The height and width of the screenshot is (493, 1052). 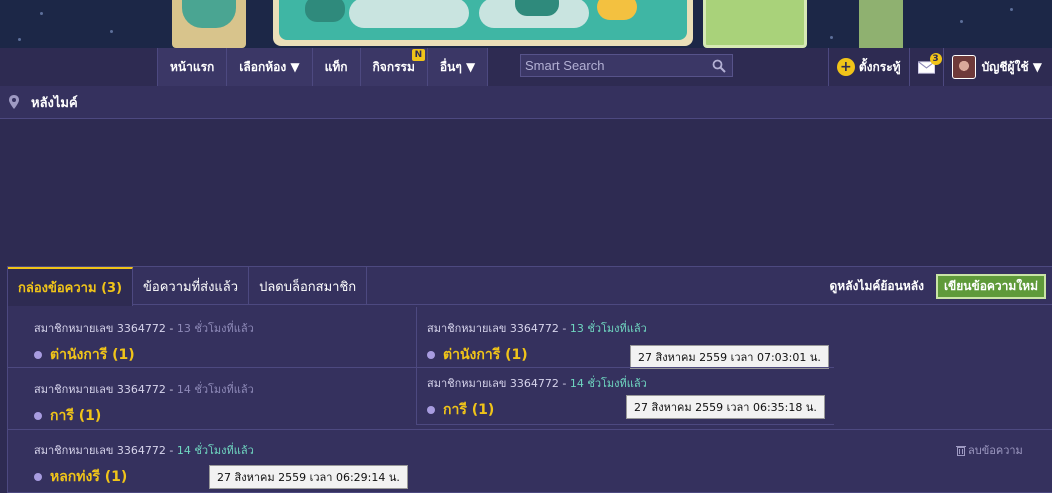 What do you see at coordinates (877, 286) in the screenshot?
I see `history-link: ดูหลังไมค์ย้อนหลัง` at bounding box center [877, 286].